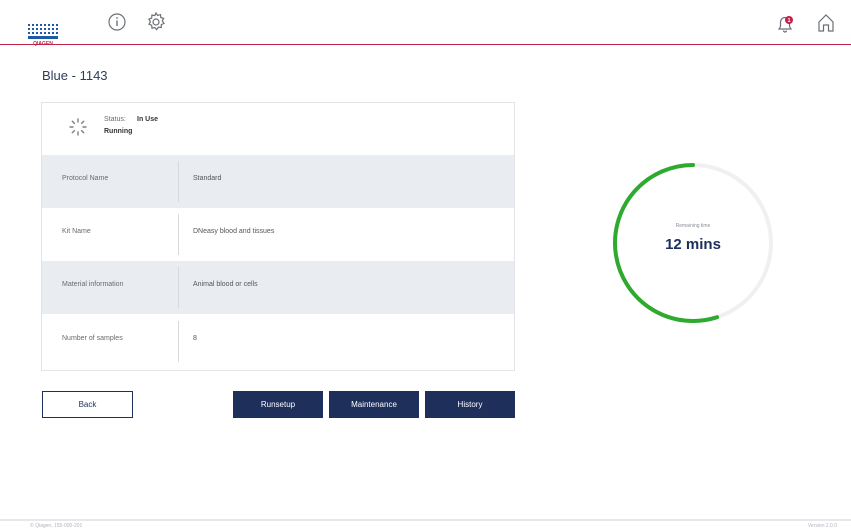  I want to click on footer-version: Version 2.0.0, so click(822, 526).